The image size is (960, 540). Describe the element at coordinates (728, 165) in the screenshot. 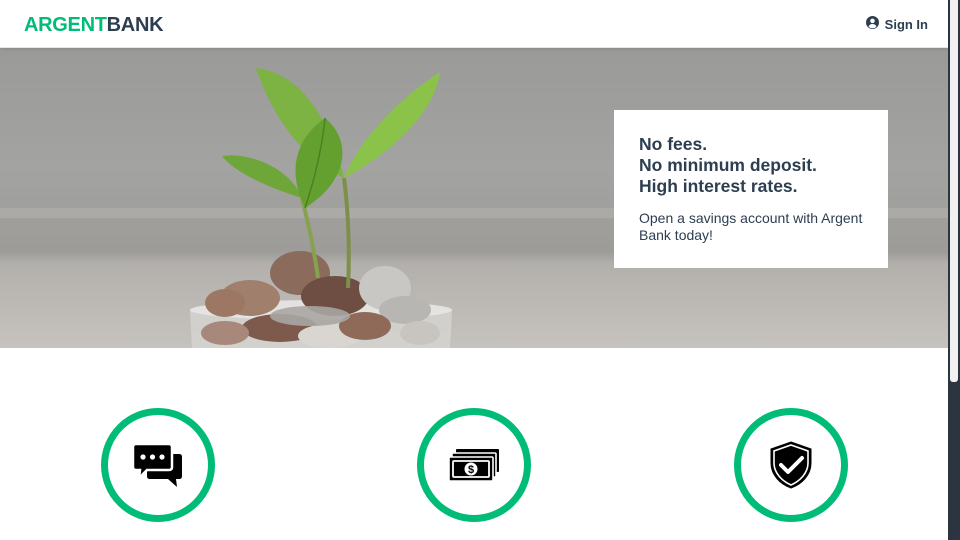

I see `hero-subtitle-2: No minimum deposit.` at that location.